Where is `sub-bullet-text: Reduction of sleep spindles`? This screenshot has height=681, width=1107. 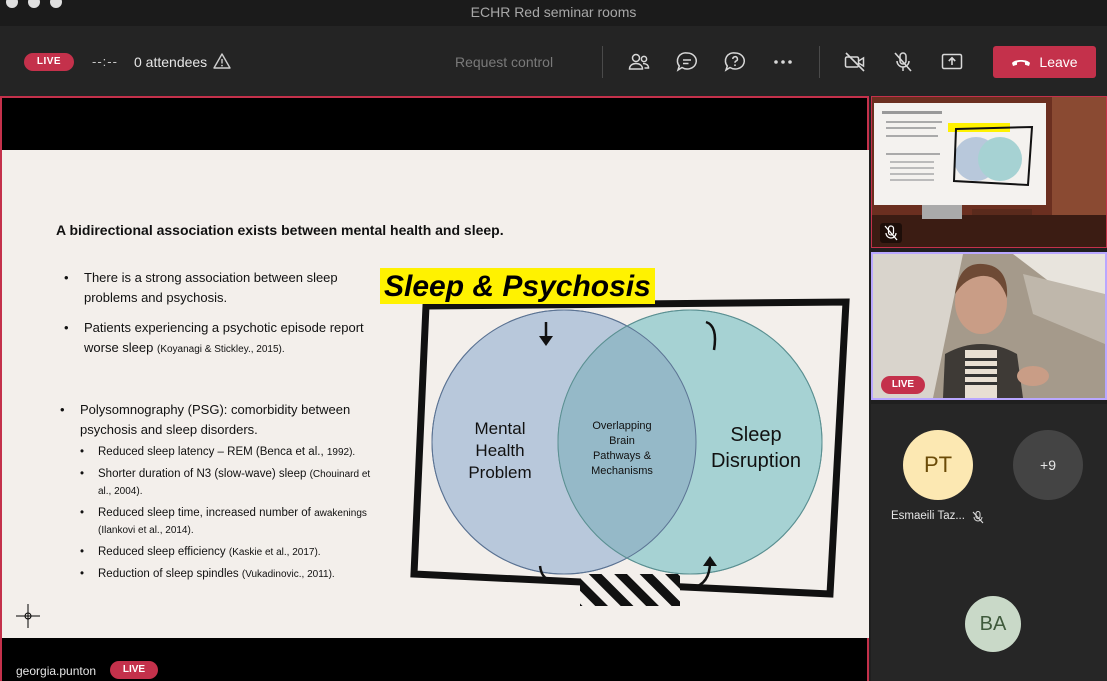 sub-bullet-text: Reduction of sleep spindles is located at coordinates (168, 574).